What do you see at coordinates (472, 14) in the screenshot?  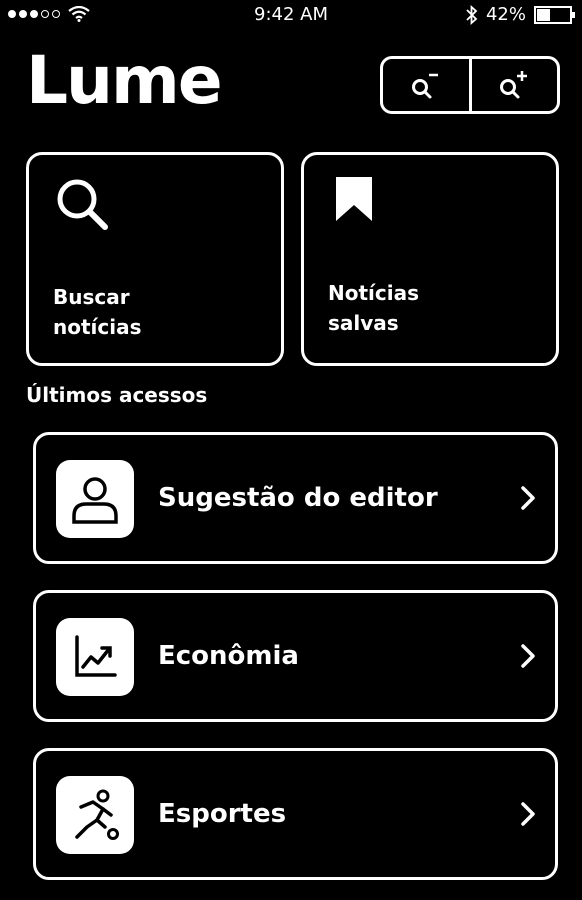 I see `bluetooth-icon` at bounding box center [472, 14].